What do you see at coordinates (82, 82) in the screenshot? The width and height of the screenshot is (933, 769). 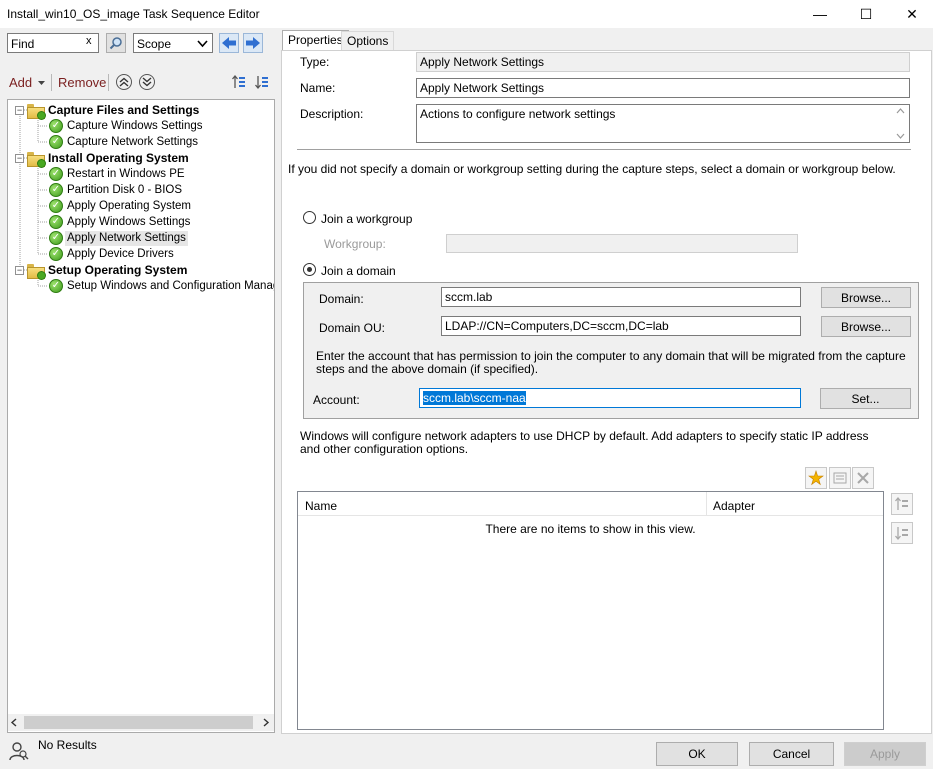 I see `remove-button: Remove` at bounding box center [82, 82].